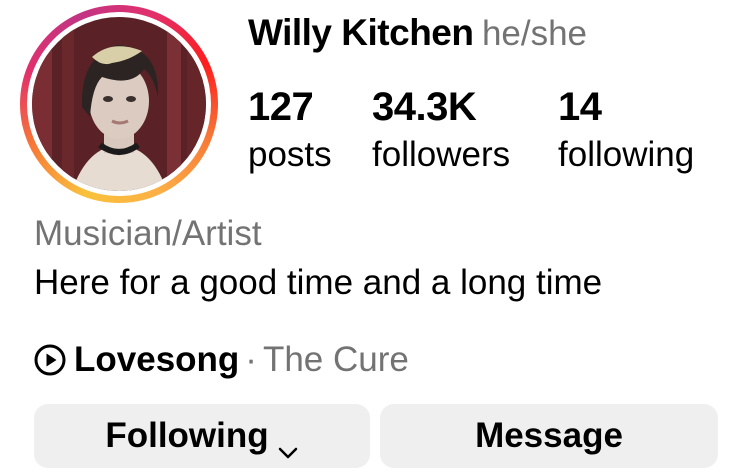 The image size is (750, 476). Describe the element at coordinates (580, 107) in the screenshot. I see `stat-value: 14` at that location.